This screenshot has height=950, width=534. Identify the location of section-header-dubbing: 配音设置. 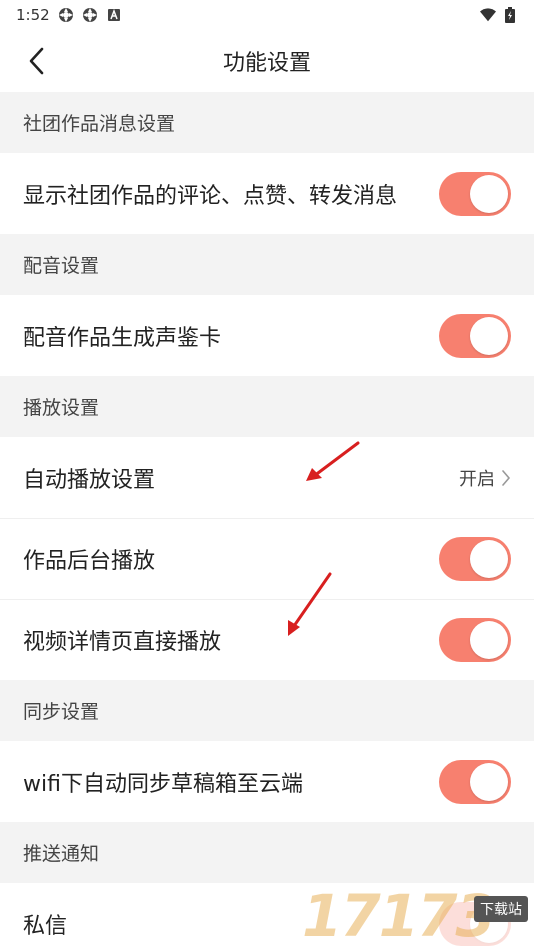
(267, 264).